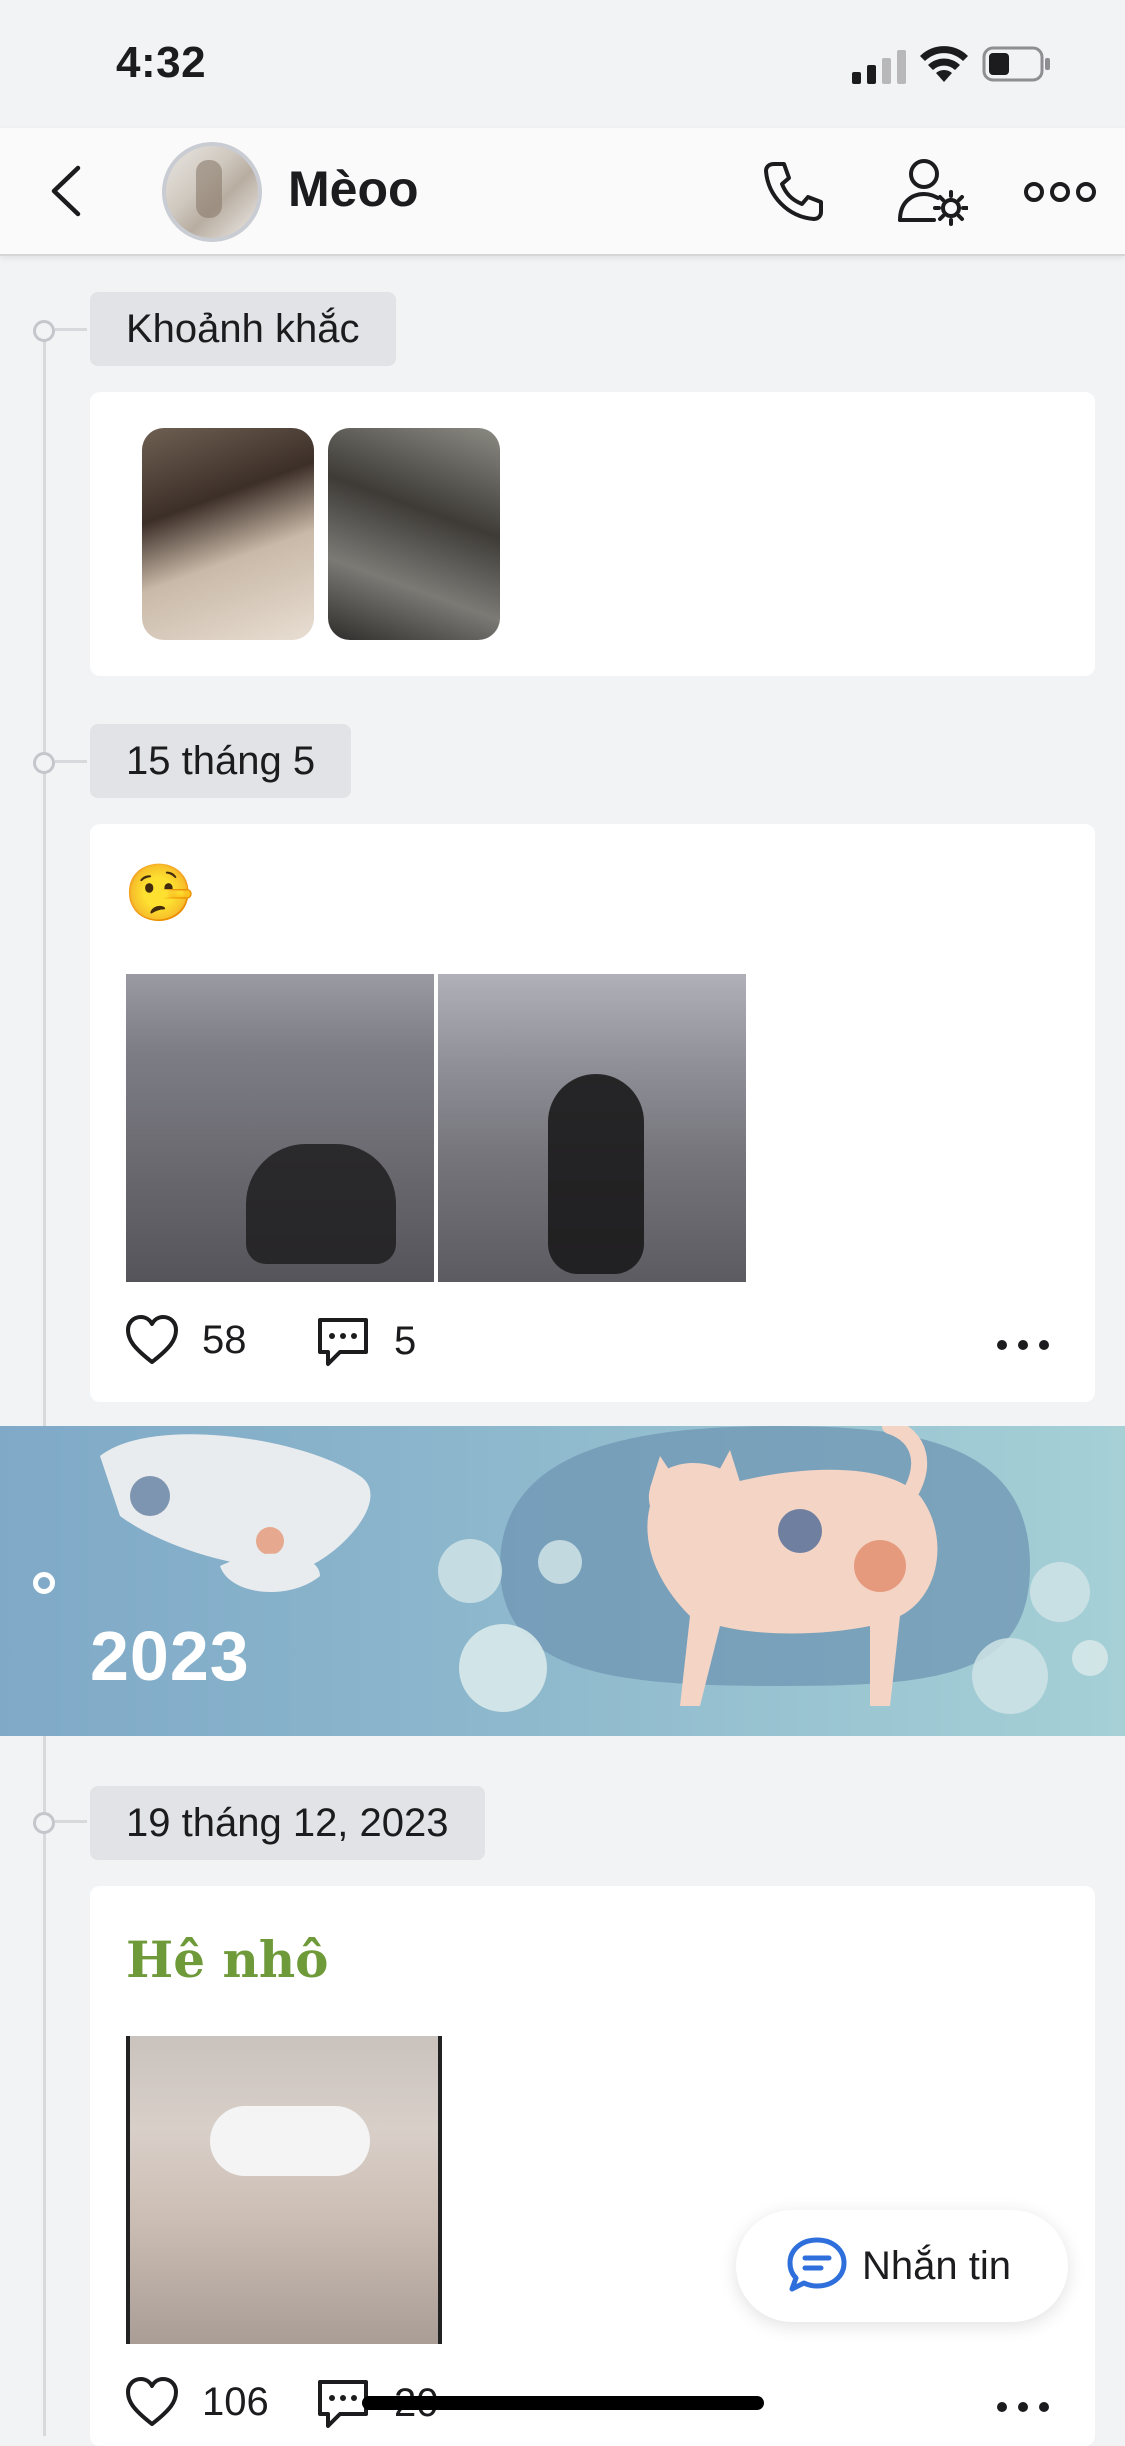 The height and width of the screenshot is (2446, 1125). What do you see at coordinates (592, 534) in the screenshot?
I see `moments-card` at bounding box center [592, 534].